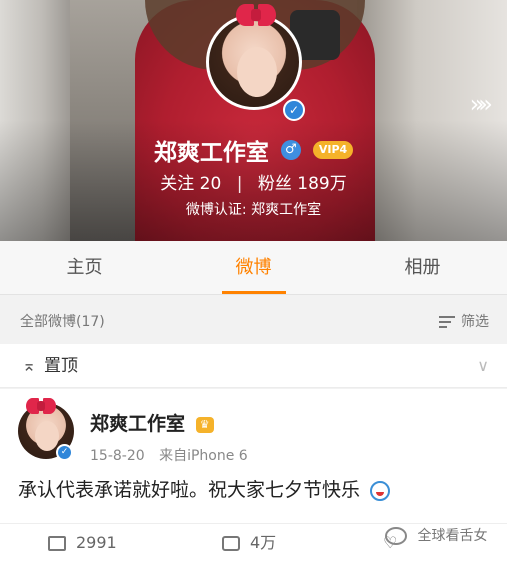 The image size is (507, 561). I want to click on profile-name-row: 郑爽工作室 ♂ VIP4, so click(253, 150).